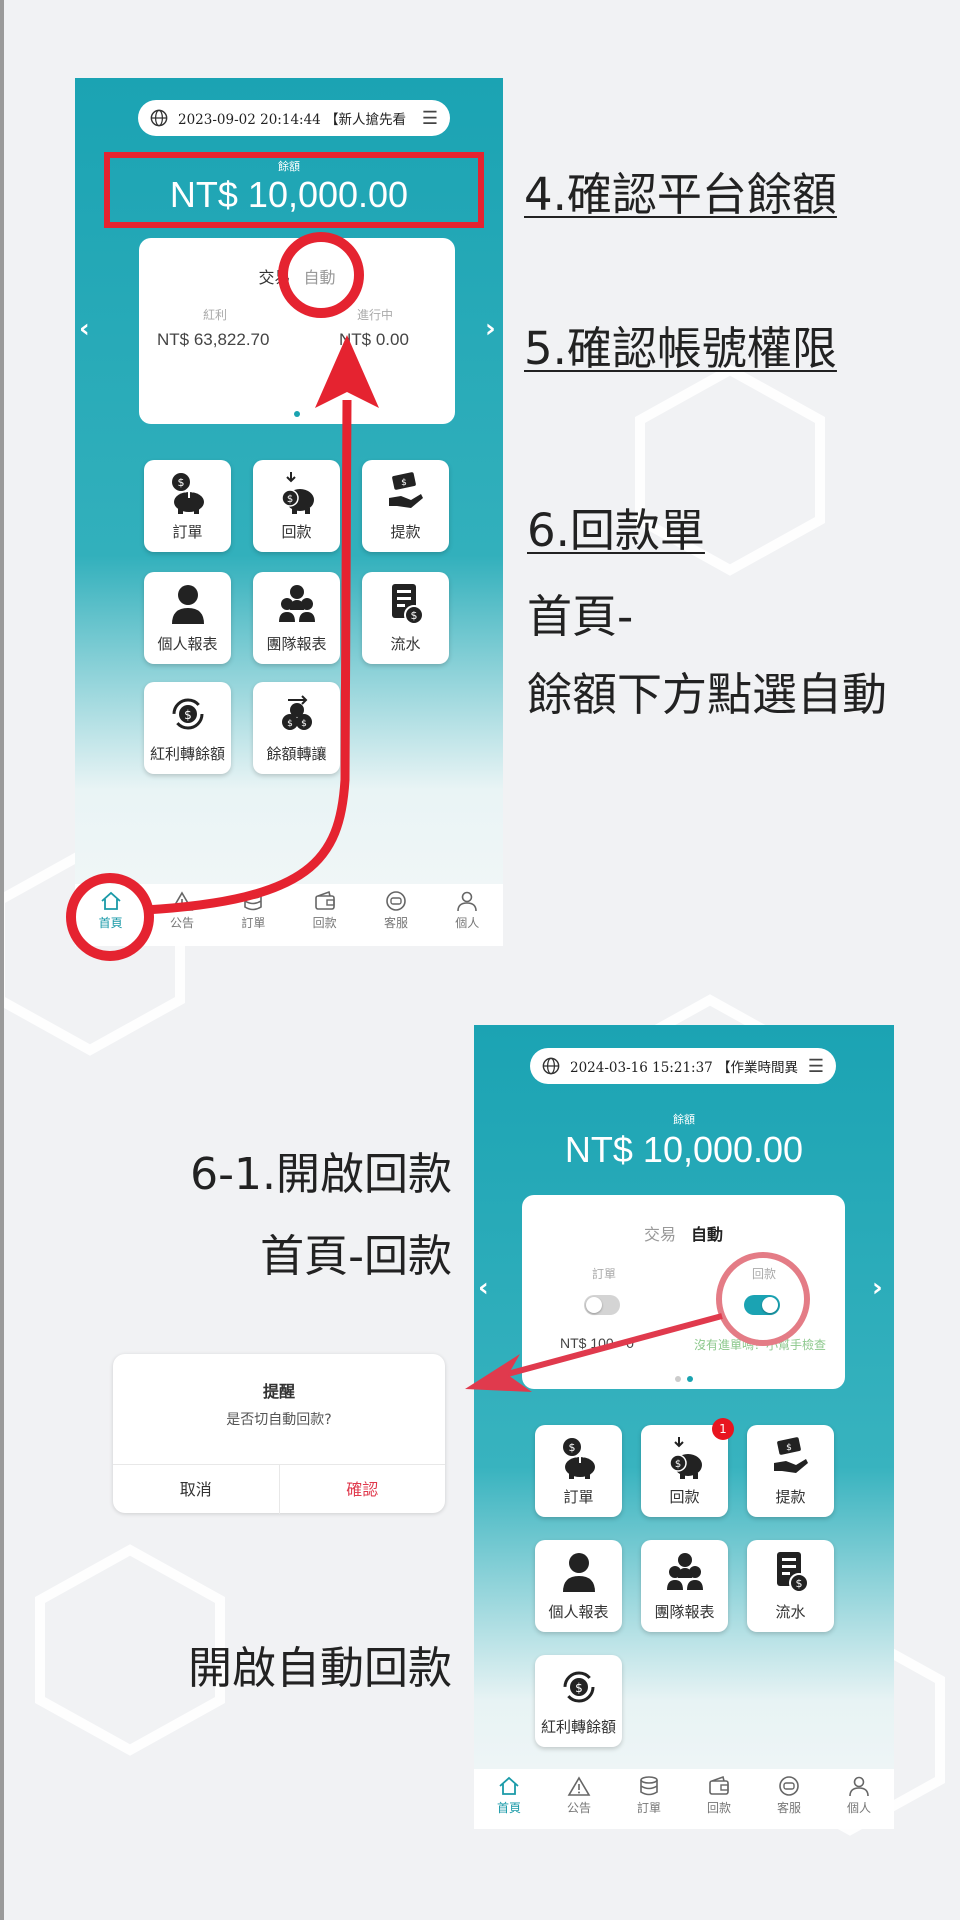  I want to click on pending-value: NT$ 0.00, so click(374, 339).